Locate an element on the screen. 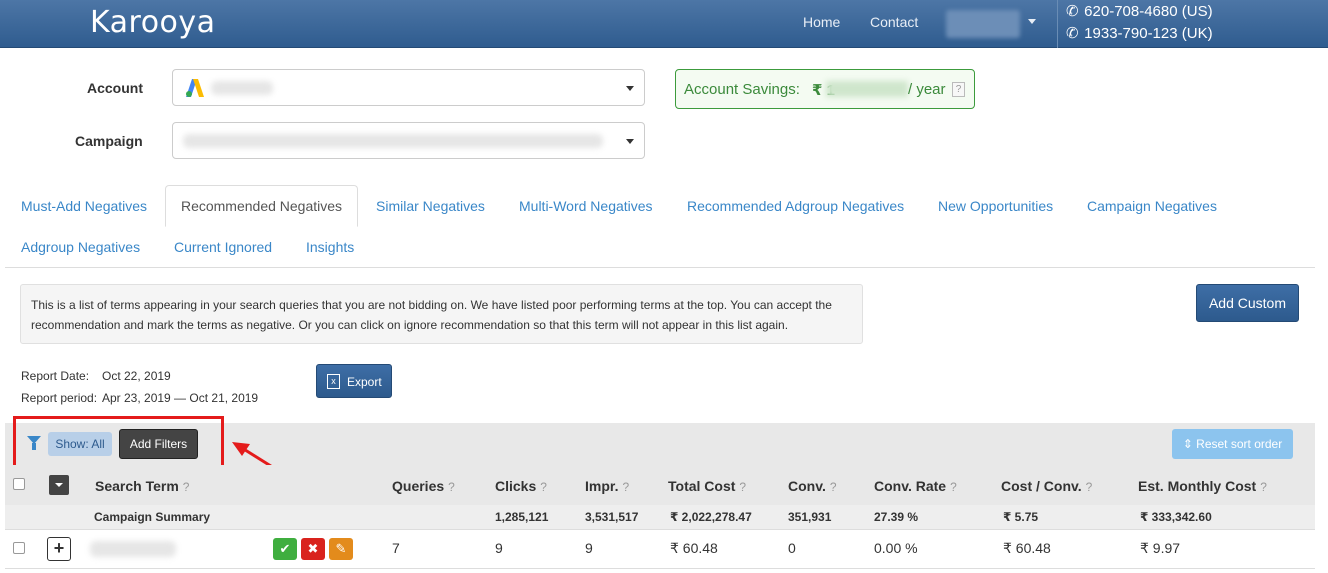  phone-uk-text: 1933-790-123 (UK) is located at coordinates (1148, 33).